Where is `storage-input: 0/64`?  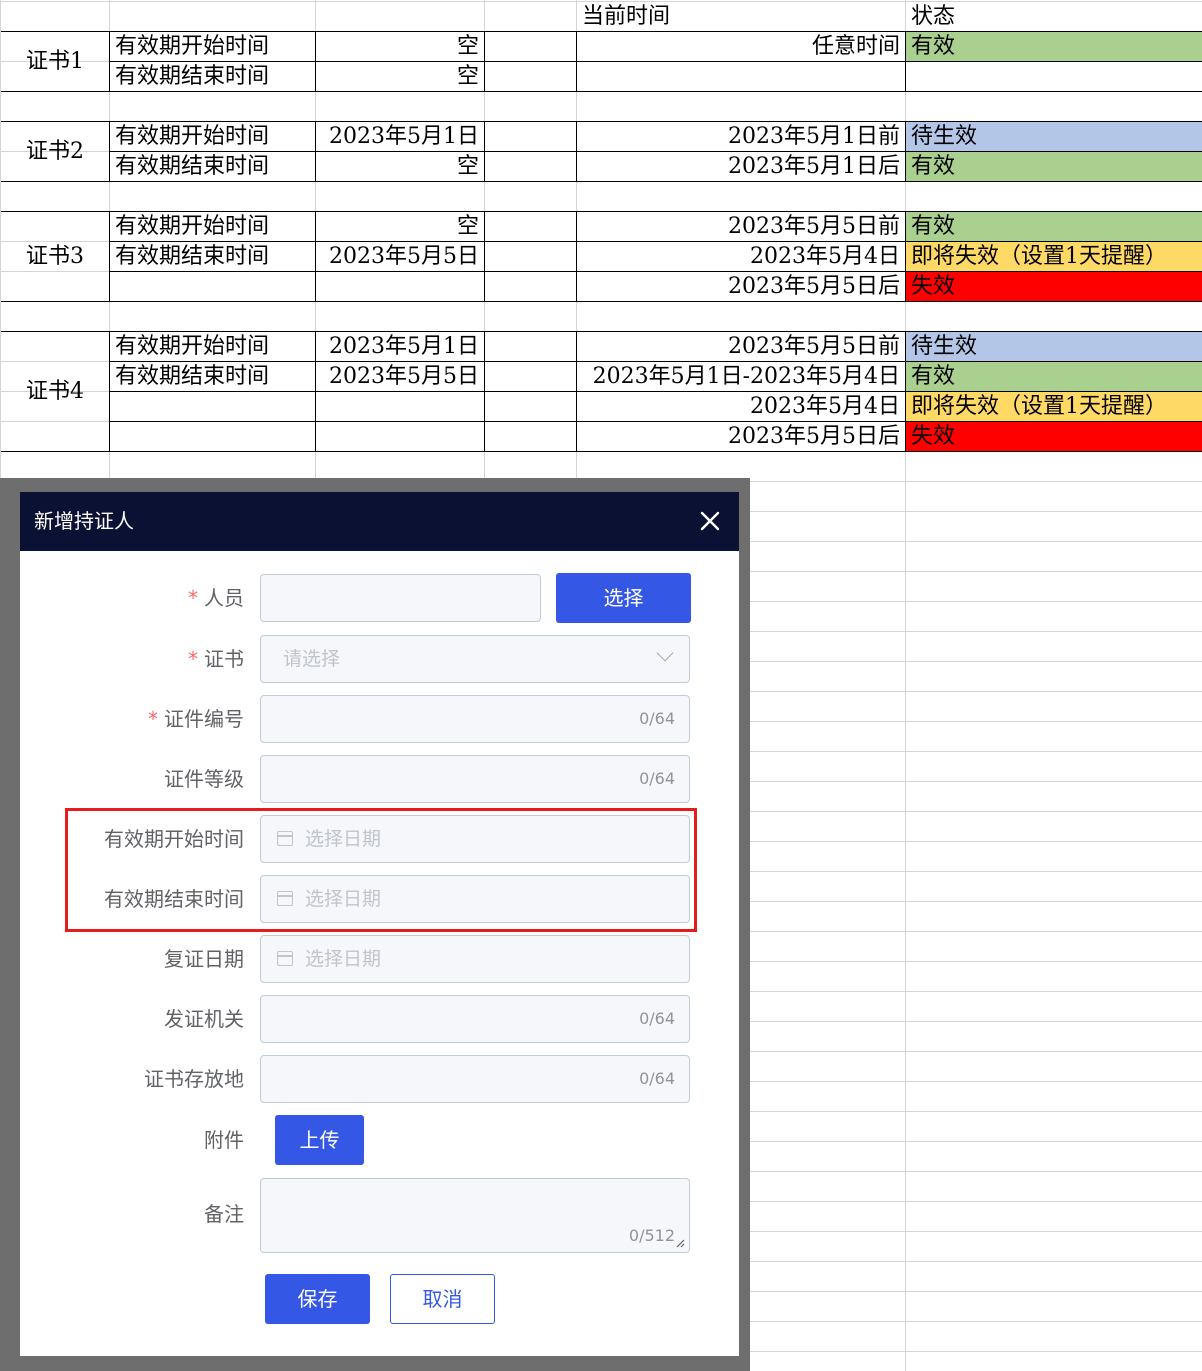 storage-input: 0/64 is located at coordinates (475, 1079).